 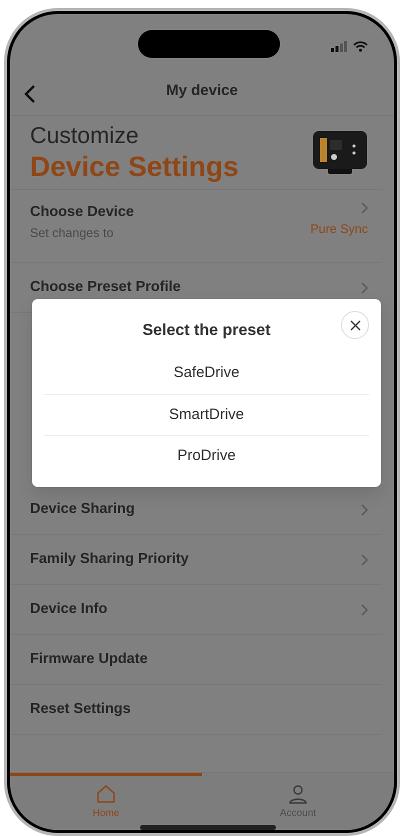 What do you see at coordinates (206, 331) in the screenshot?
I see `dialog-title: Select the preset` at bounding box center [206, 331].